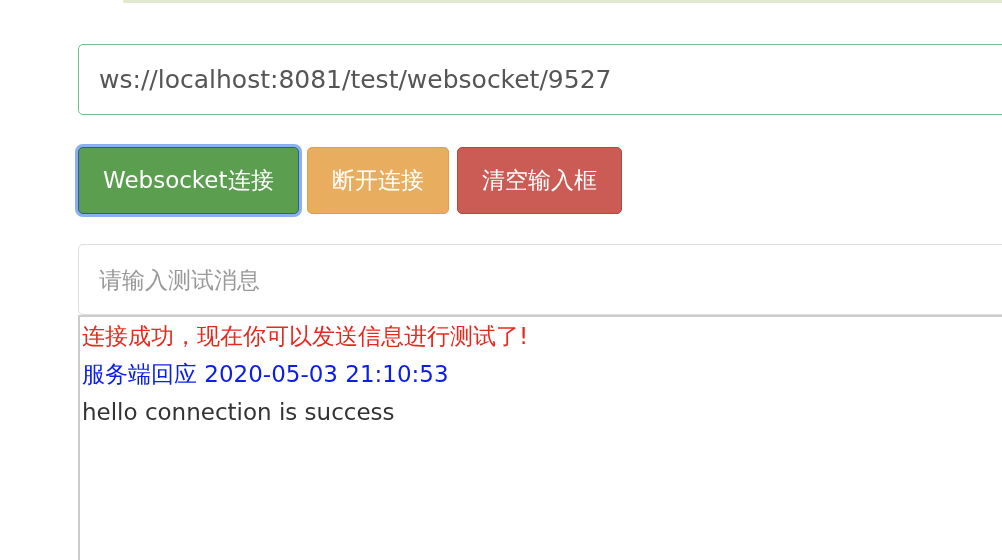 The width and height of the screenshot is (1002, 560). What do you see at coordinates (306, 336) in the screenshot?
I see `status-message: 连接成功，现在你可以发送信息进行测试了!` at bounding box center [306, 336].